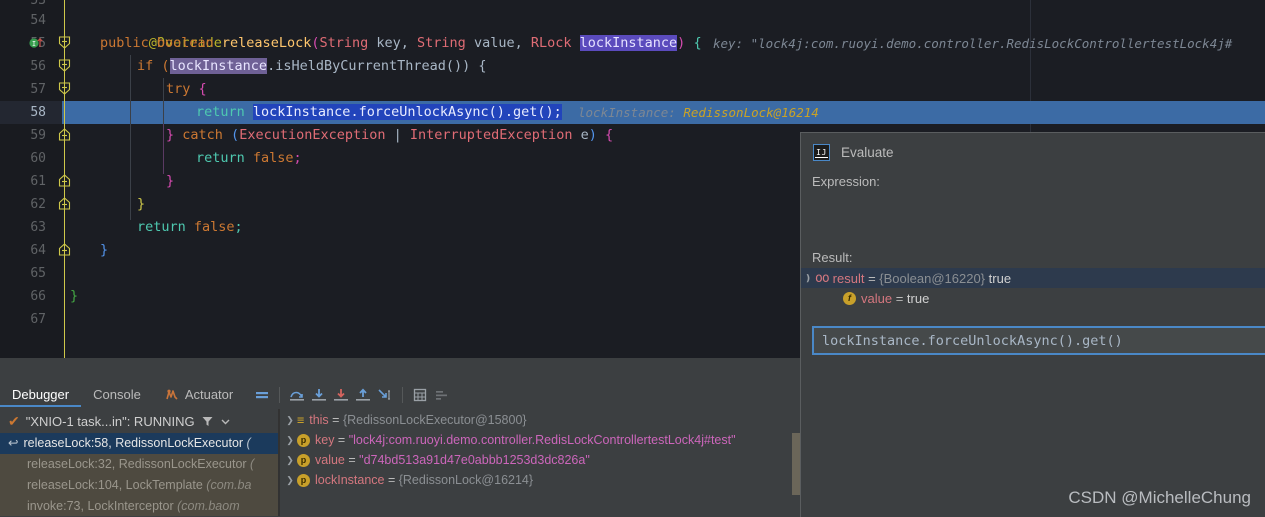 This screenshot has width=1265, height=517. Describe the element at coordinates (751, 112) in the screenshot. I see `inline-hint-value: RedissonLock@16214` at that location.